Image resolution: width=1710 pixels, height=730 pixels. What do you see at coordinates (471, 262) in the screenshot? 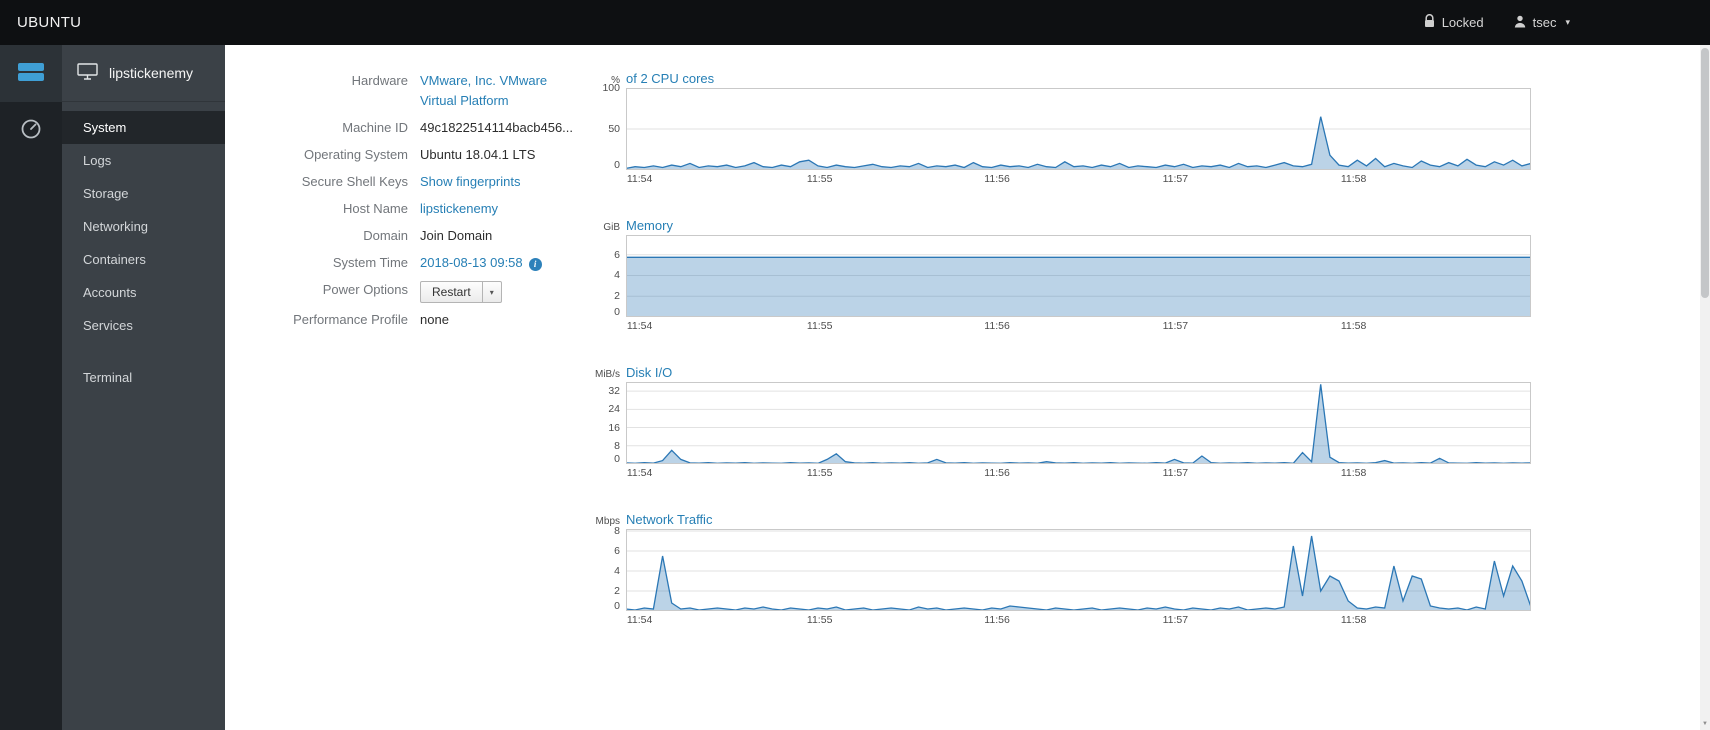
I see `system-time-link: 2018-08-13 09:58` at bounding box center [471, 262].